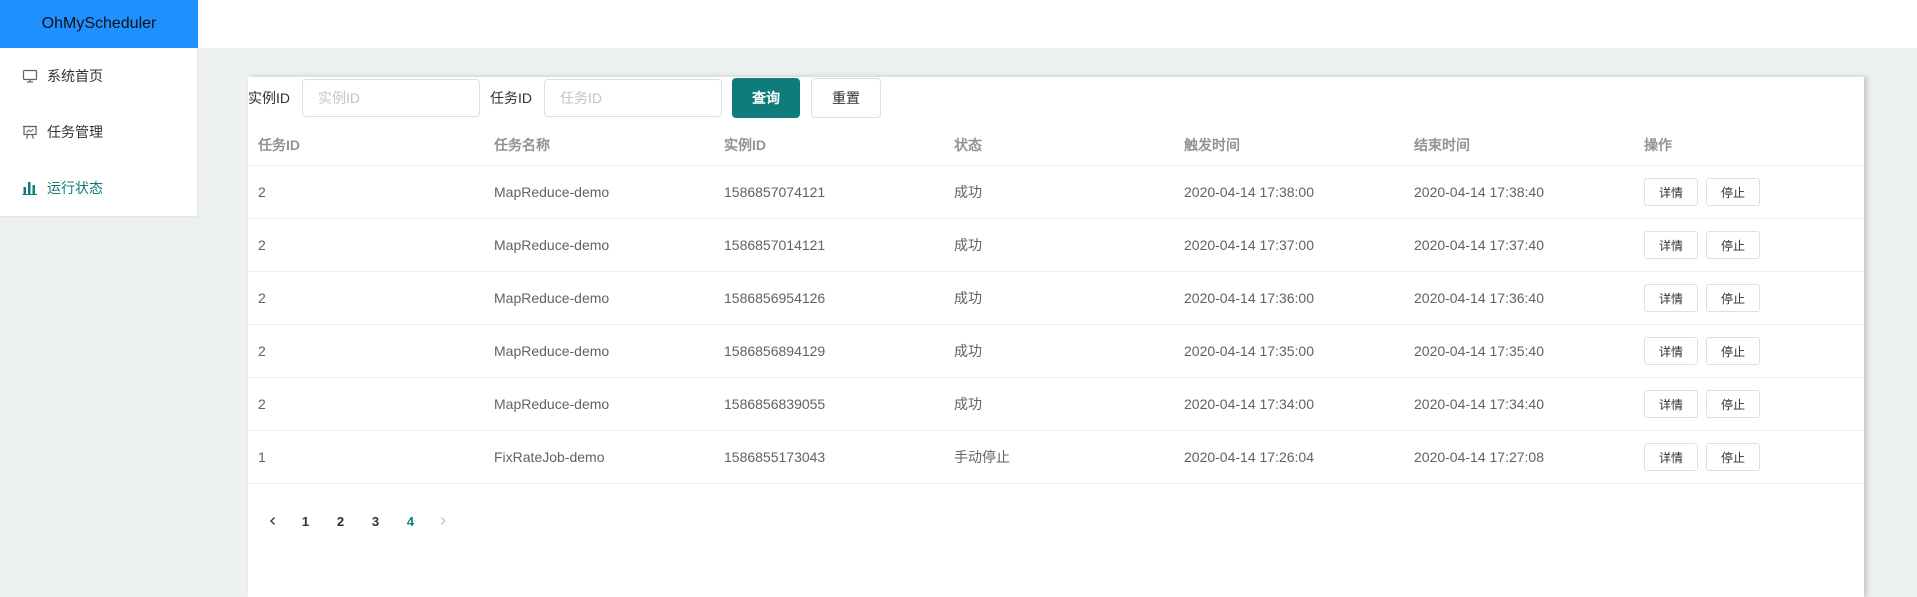 The width and height of the screenshot is (1917, 597). What do you see at coordinates (1249, 245) in the screenshot?
I see `trigger-time-cell: 2020-04-14 17:37:00` at bounding box center [1249, 245].